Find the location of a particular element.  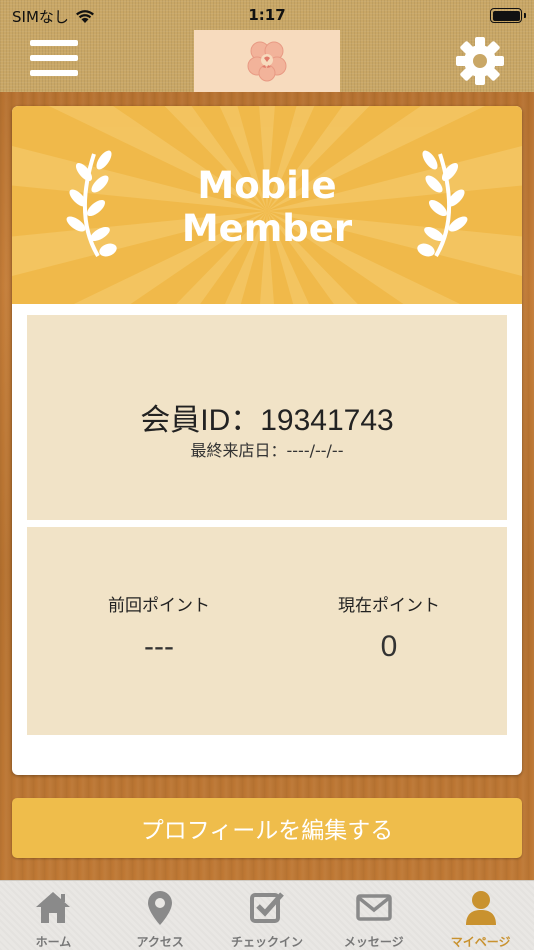

current-points: 現在ポイント 0 is located at coordinates (389, 627).